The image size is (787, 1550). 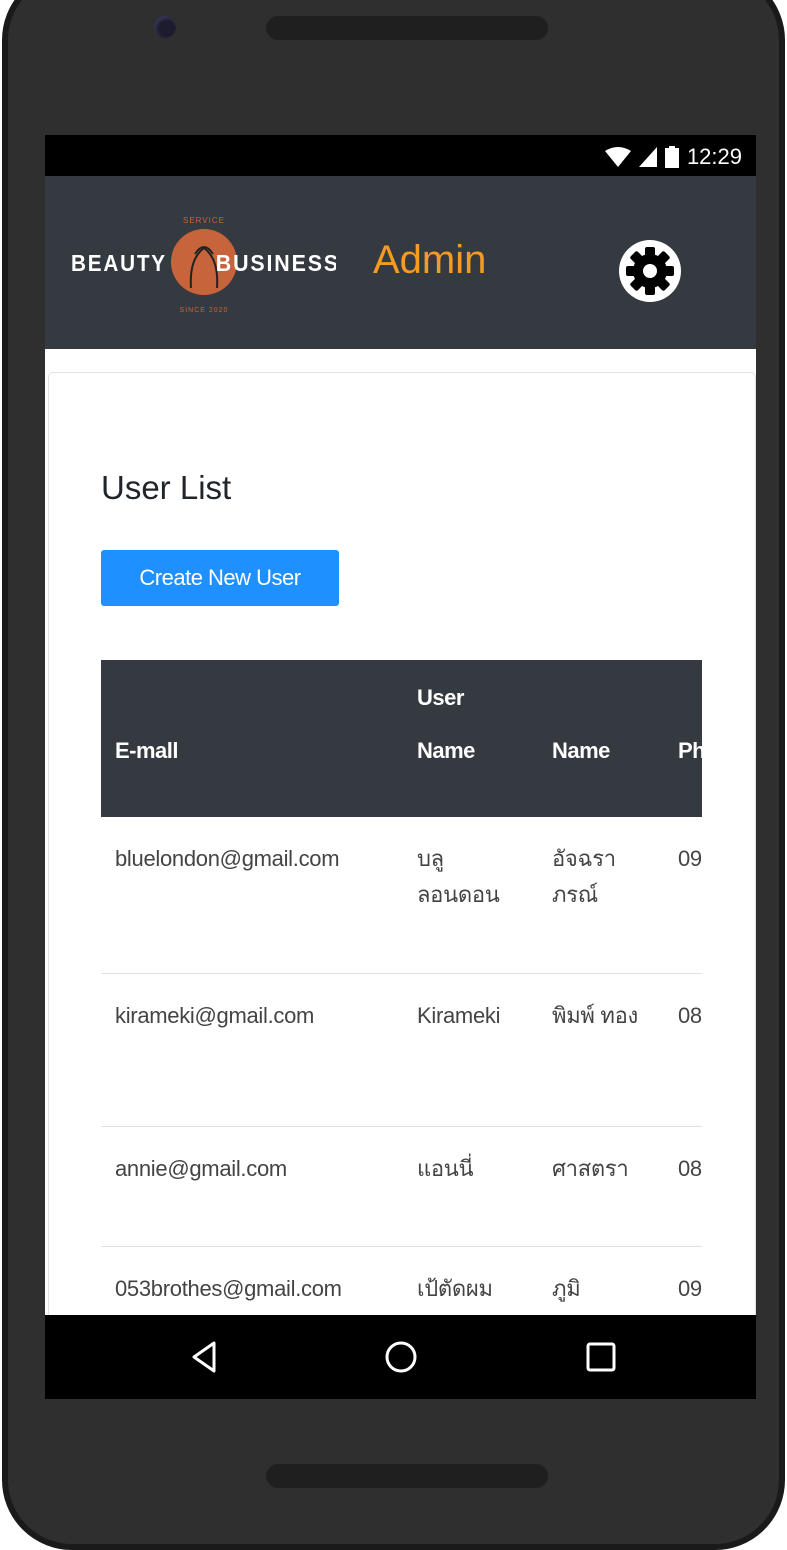 I want to click on back-icon, so click(x=204, y=1357).